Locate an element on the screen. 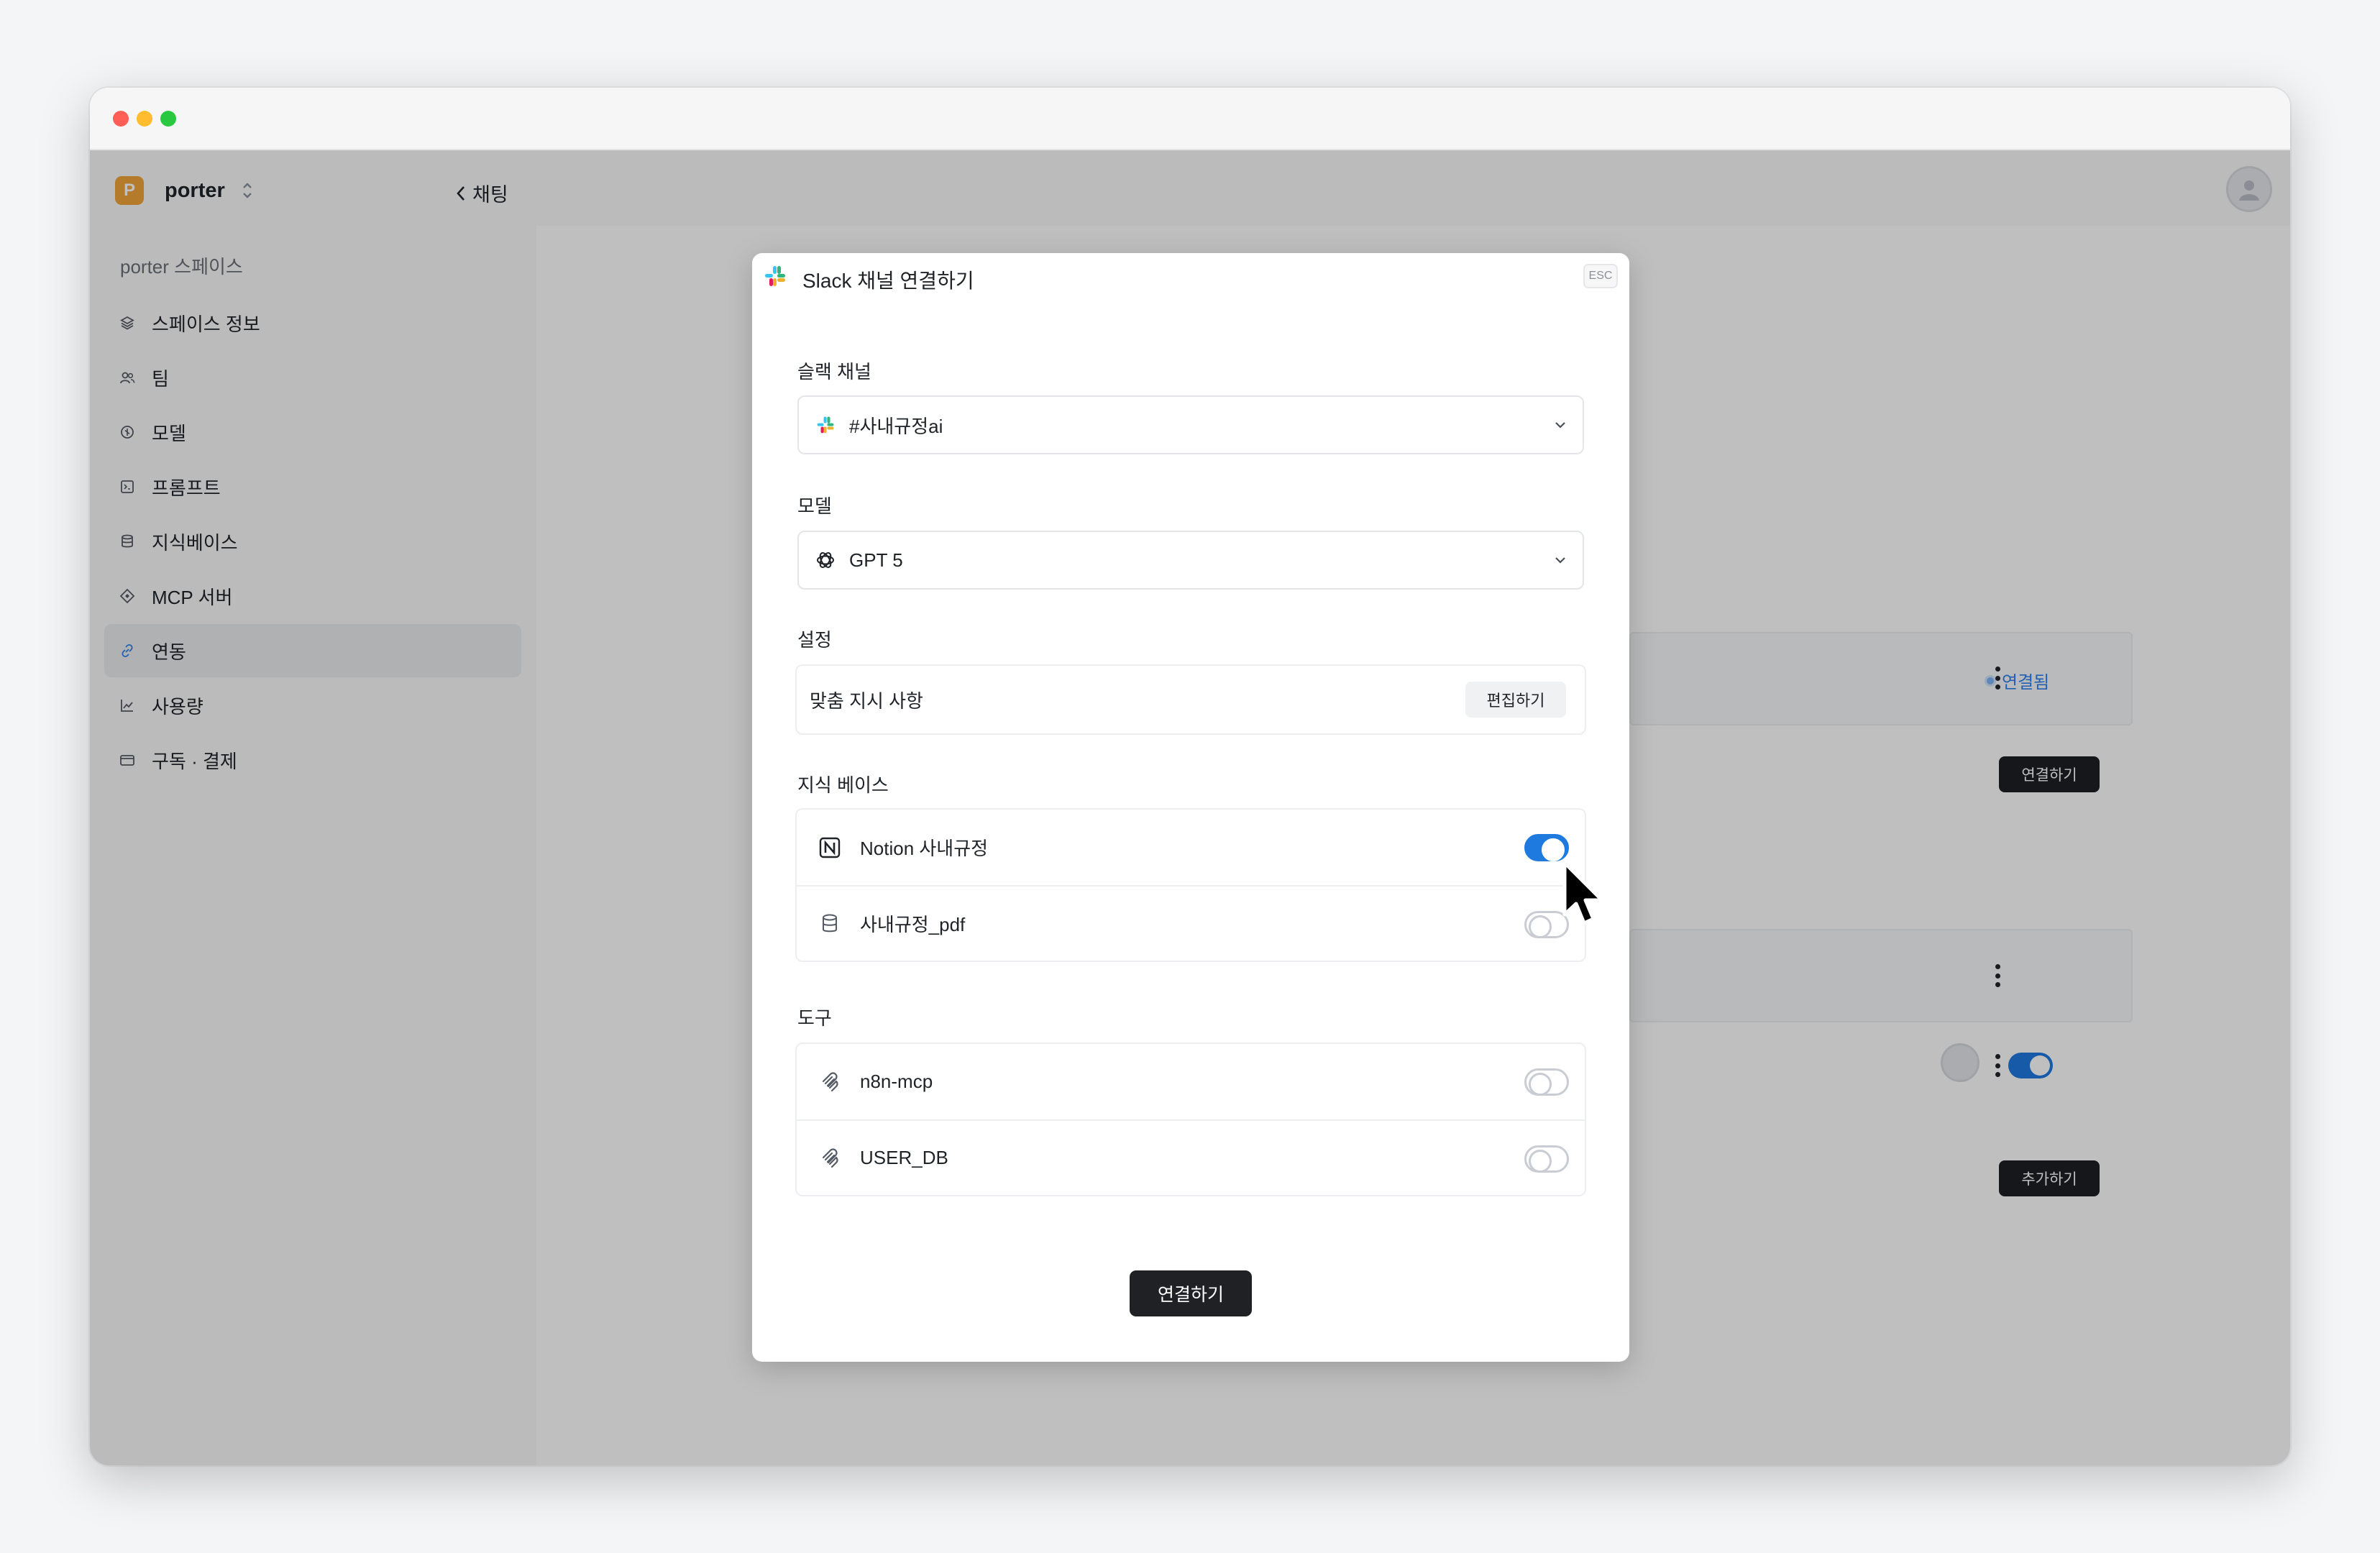 Image resolution: width=2380 pixels, height=1553 pixels. modal-title: Slack 채널 연결하기 is located at coordinates (888, 281).